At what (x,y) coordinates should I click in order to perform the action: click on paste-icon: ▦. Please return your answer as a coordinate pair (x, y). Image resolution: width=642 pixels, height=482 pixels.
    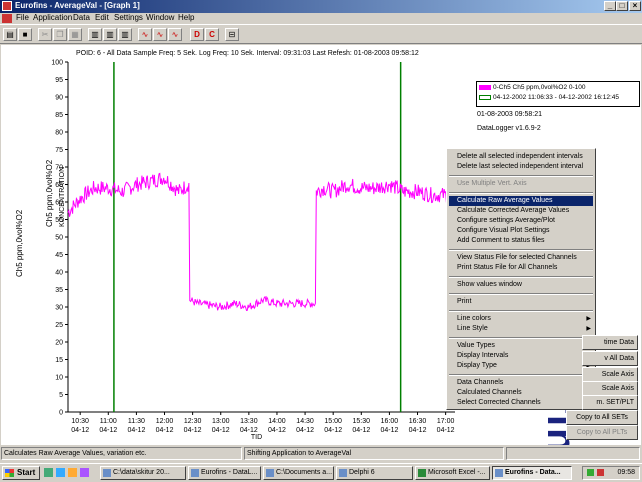
    Looking at the image, I should click on (75, 34).